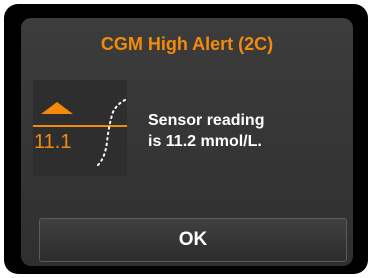 The image size is (374, 278). Describe the element at coordinates (52, 142) in the screenshot. I see `glucose-threshold-value: 11.1` at that location.